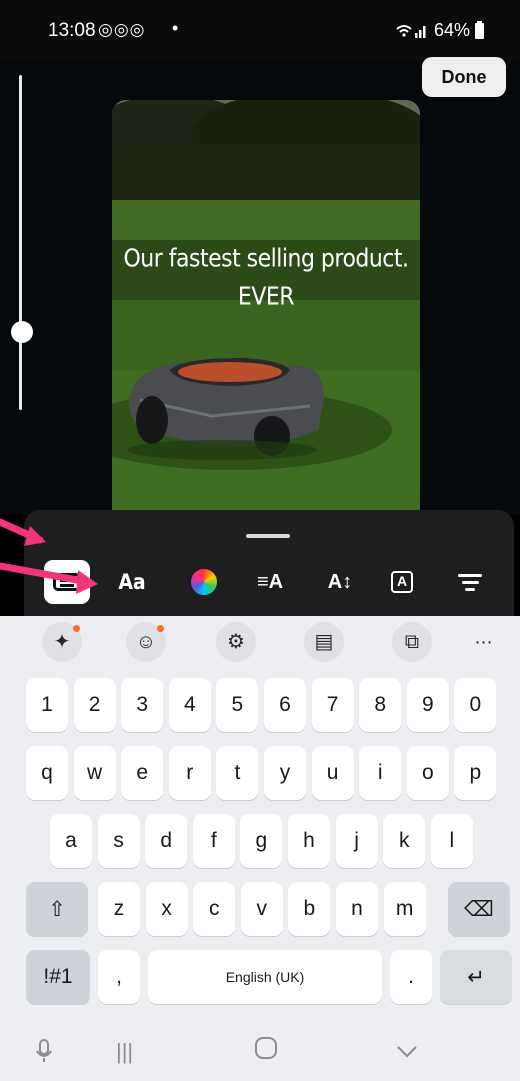 The width and height of the screenshot is (520, 1081). Describe the element at coordinates (94, 705) in the screenshot. I see `key-2: 2` at that location.